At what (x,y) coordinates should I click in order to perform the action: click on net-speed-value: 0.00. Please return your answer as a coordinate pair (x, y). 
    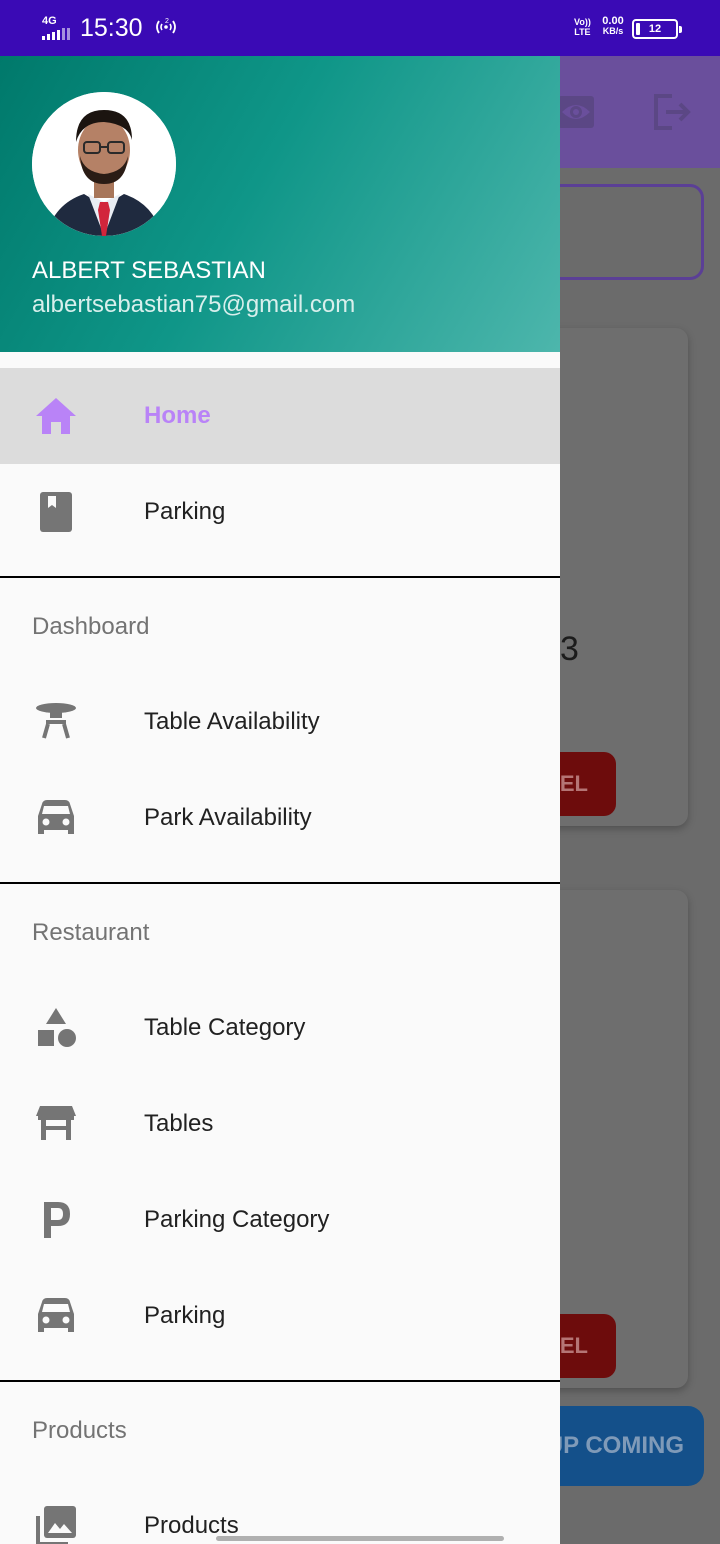
    Looking at the image, I should click on (613, 21).